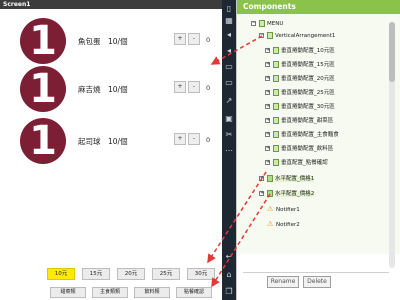 This screenshot has width=400, height=300. Describe the element at coordinates (229, 119) in the screenshot. I see `toolbox-icon: ▣` at that location.